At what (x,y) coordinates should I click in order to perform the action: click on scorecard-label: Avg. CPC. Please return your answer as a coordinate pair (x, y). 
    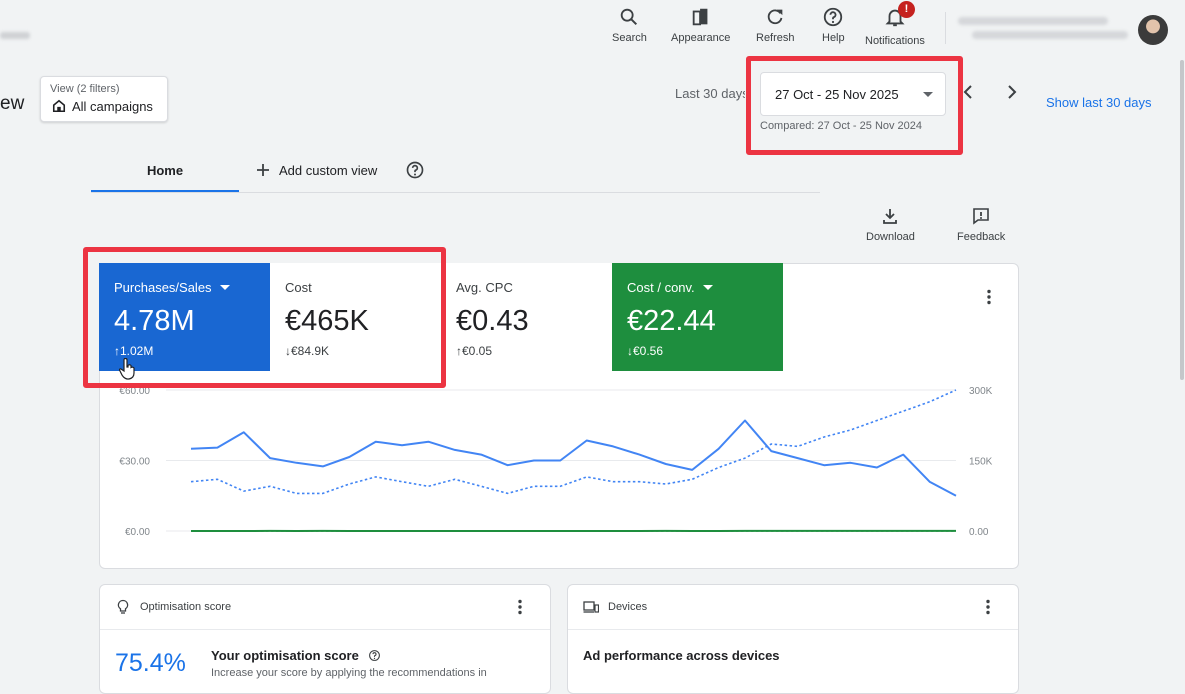
    Looking at the image, I should click on (484, 287).